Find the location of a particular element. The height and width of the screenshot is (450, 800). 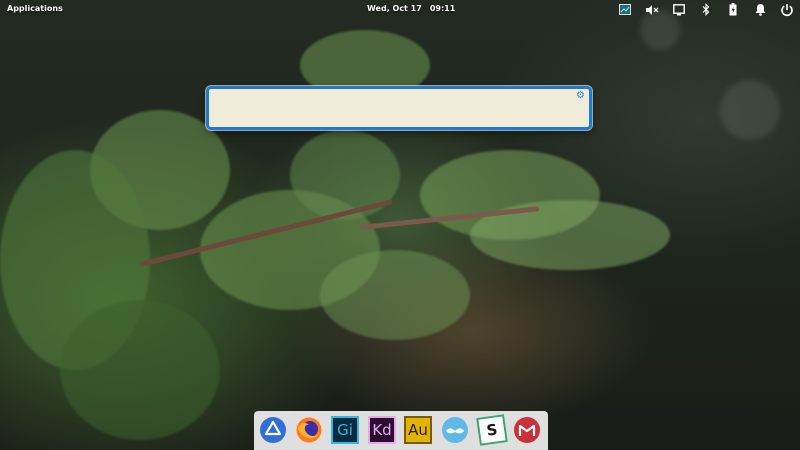

text-entry-box: ⚙ is located at coordinates (399, 108).